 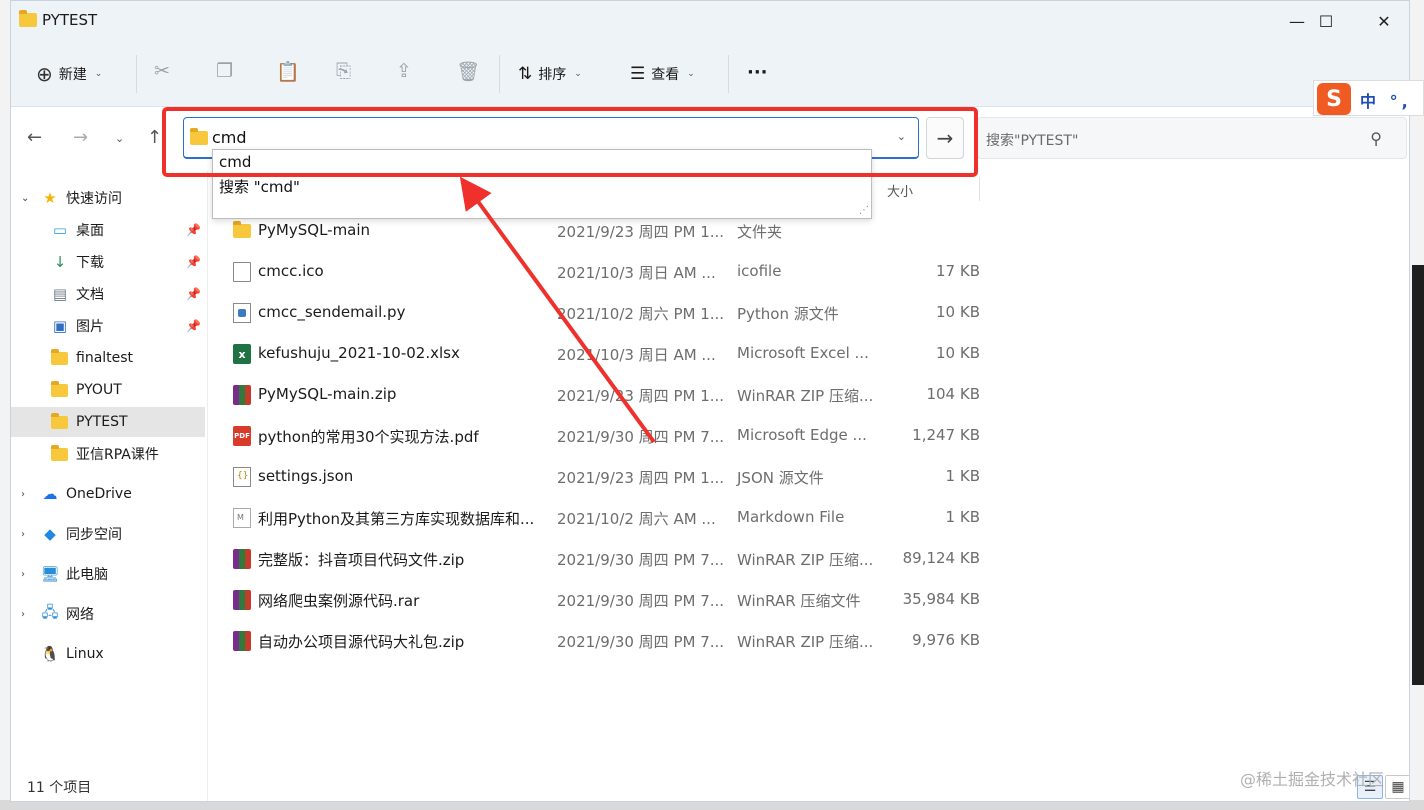 What do you see at coordinates (468, 71) in the screenshot?
I see `delete-icon: 🗑` at bounding box center [468, 71].